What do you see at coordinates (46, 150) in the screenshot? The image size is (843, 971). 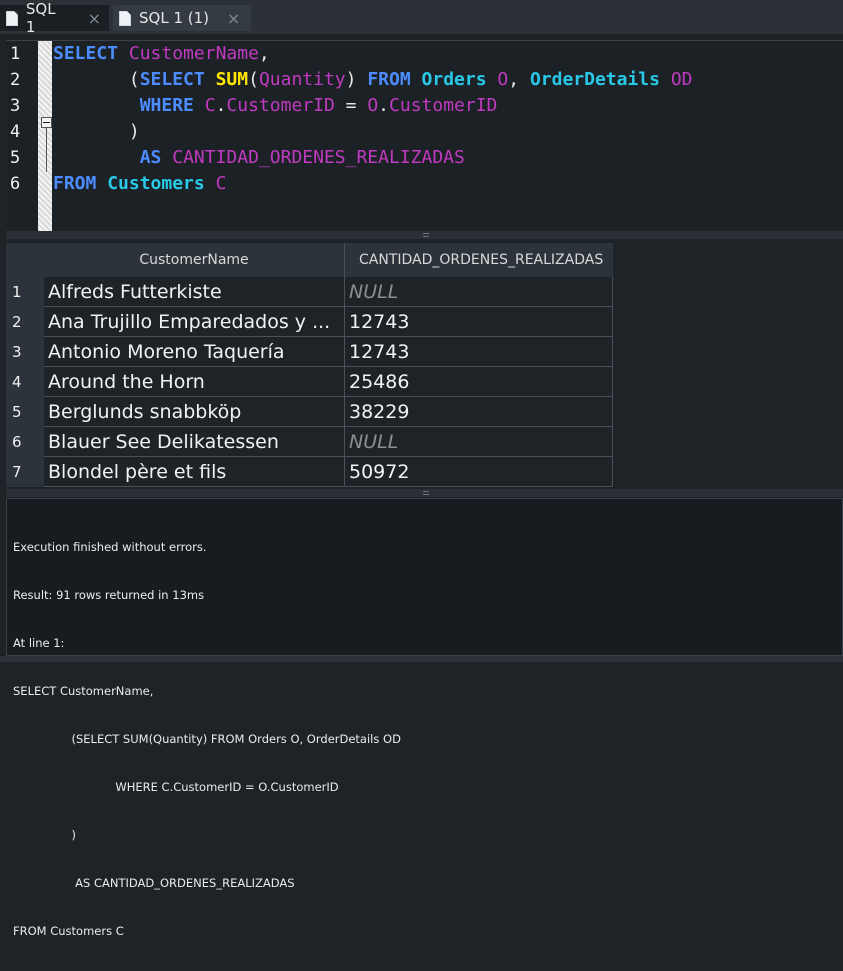 I see `fold-line` at bounding box center [46, 150].